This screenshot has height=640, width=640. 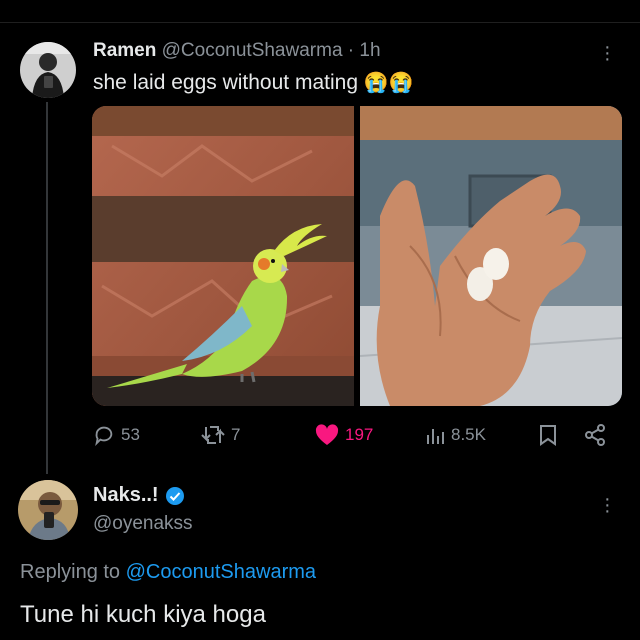 What do you see at coordinates (116, 435) in the screenshot?
I see `reply-action: 53` at bounding box center [116, 435].